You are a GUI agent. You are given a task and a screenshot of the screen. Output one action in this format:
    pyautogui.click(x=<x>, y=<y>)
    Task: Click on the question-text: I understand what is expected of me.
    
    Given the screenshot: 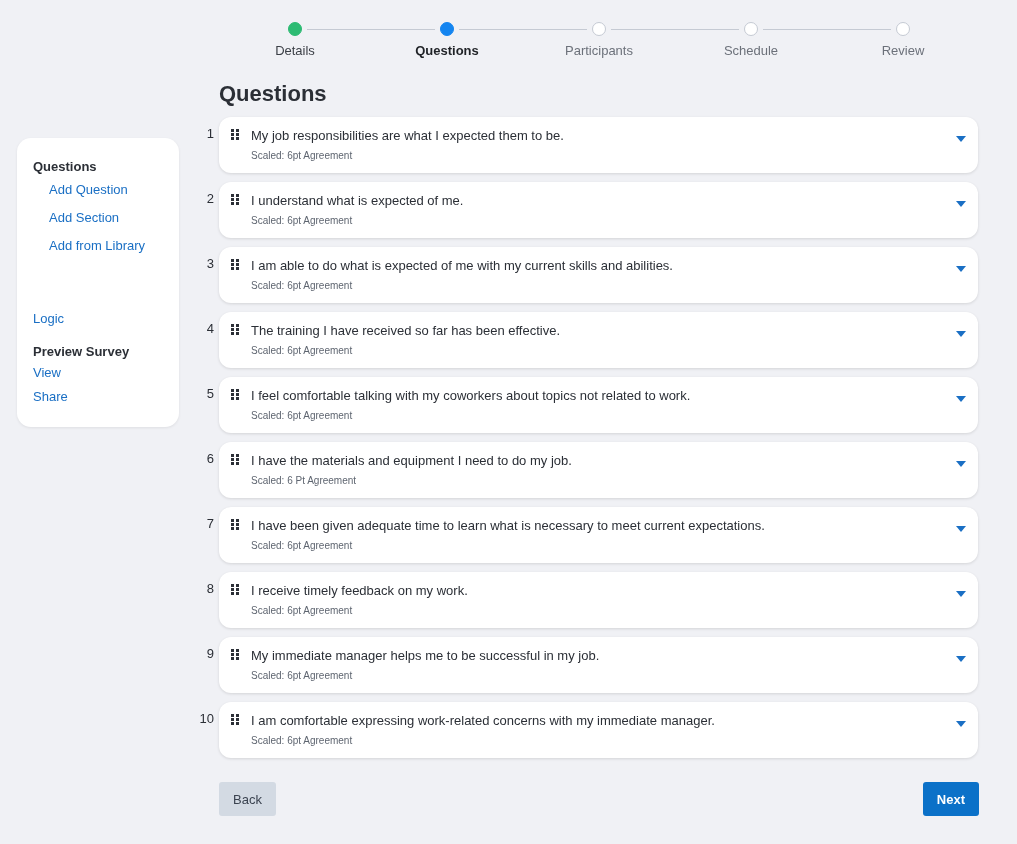 What is the action you would take?
    pyautogui.click(x=358, y=201)
    